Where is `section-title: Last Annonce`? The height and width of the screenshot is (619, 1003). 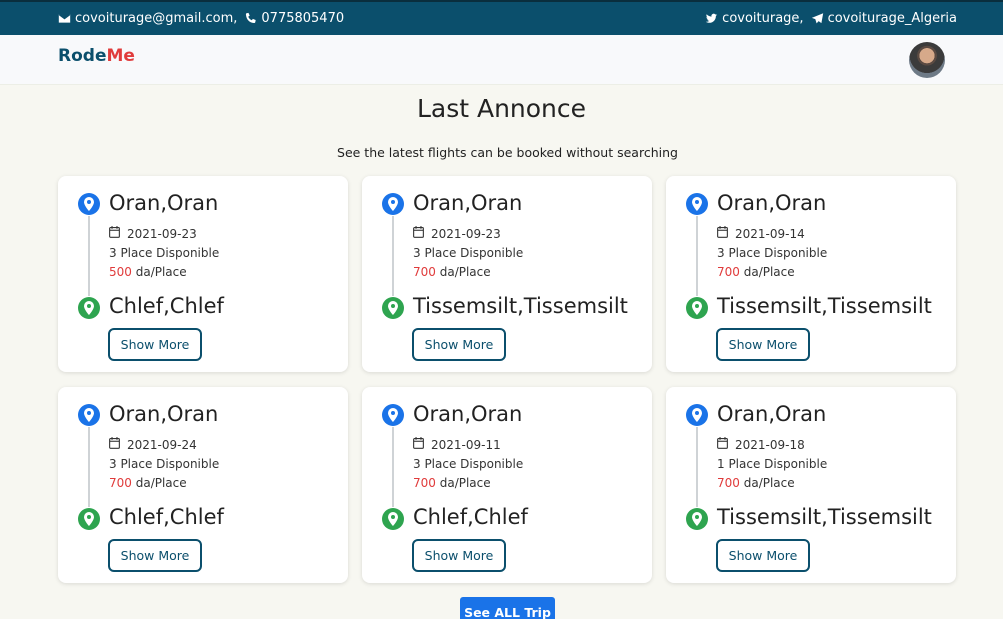 section-title: Last Annonce is located at coordinates (501, 108).